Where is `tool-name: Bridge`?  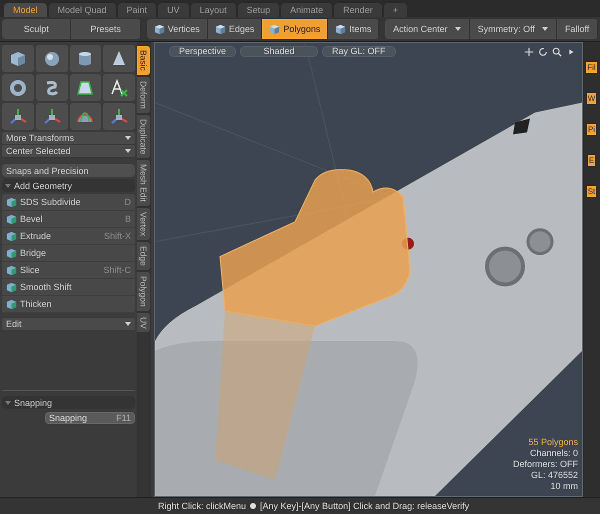
tool-name: Bridge is located at coordinates (34, 253).